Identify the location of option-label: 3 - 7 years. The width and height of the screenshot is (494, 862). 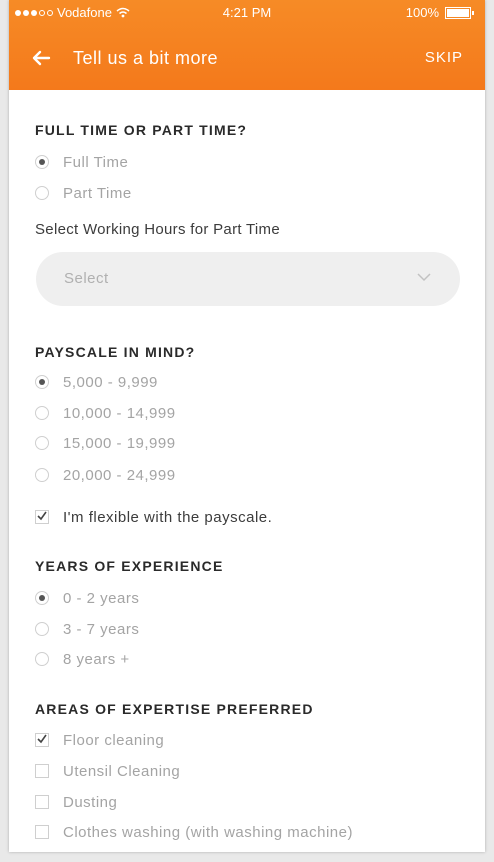
(101, 629).